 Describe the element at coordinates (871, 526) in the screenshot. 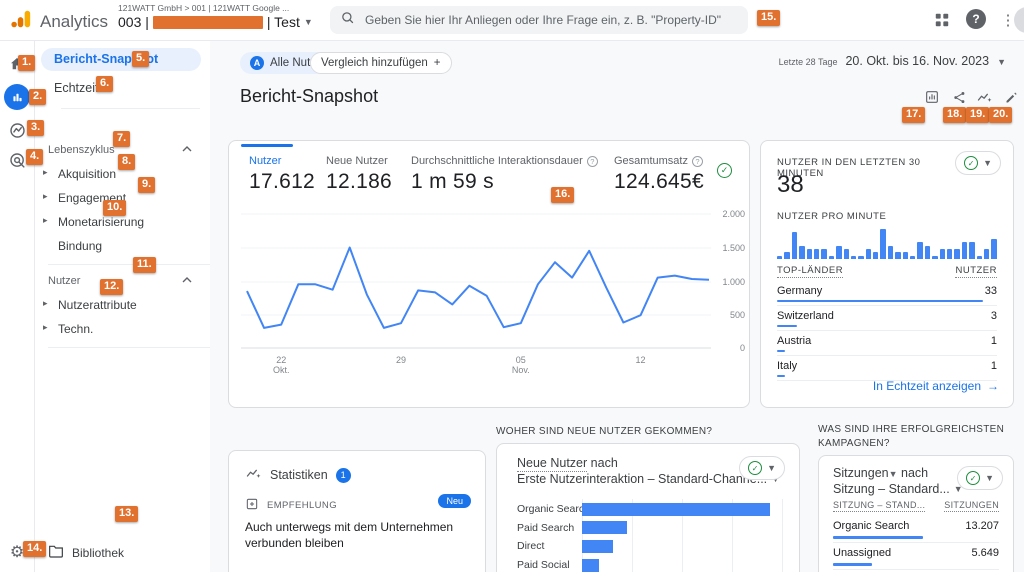

I see `campaign-name: Organic Search` at that location.